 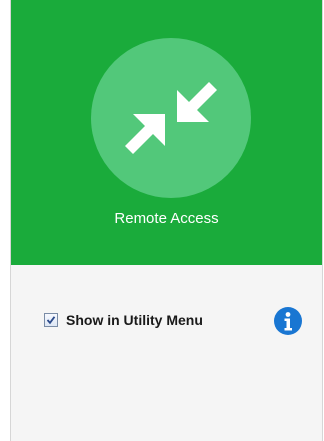 I want to click on show-in-utility-menu-checkbox, so click(x=51, y=320).